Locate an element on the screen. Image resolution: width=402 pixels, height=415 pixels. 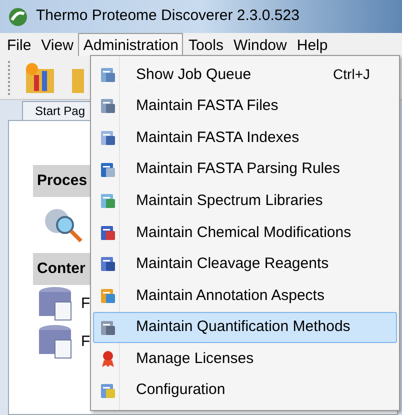
window-title: Thermo Proteome Discoverer 2.3.0.523 is located at coordinates (168, 16).